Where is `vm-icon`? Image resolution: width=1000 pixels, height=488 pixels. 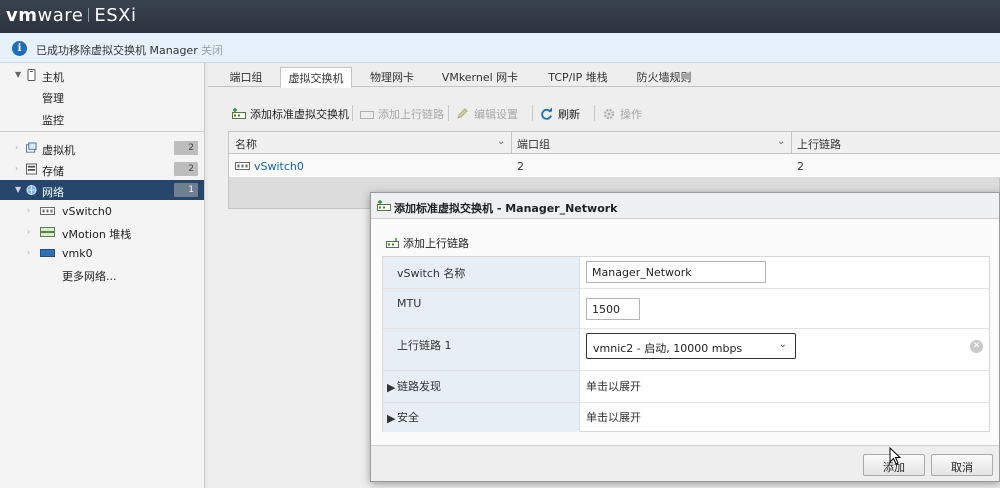
vm-icon is located at coordinates (31, 147).